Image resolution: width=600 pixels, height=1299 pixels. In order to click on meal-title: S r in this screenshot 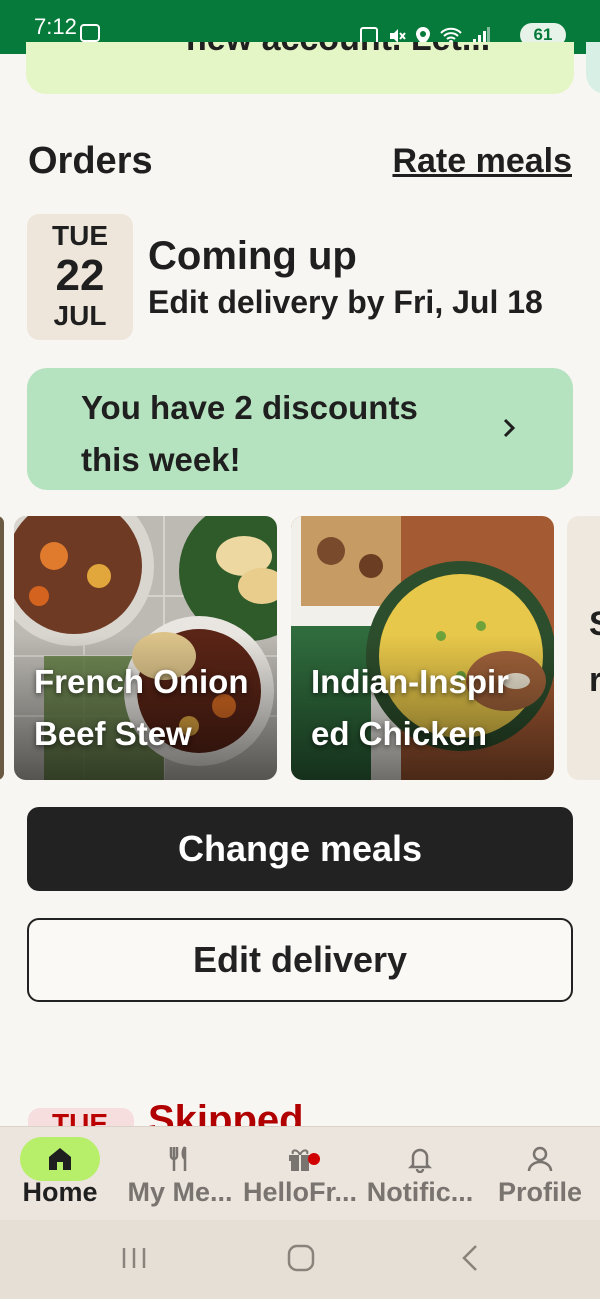, I will do `click(594, 652)`.